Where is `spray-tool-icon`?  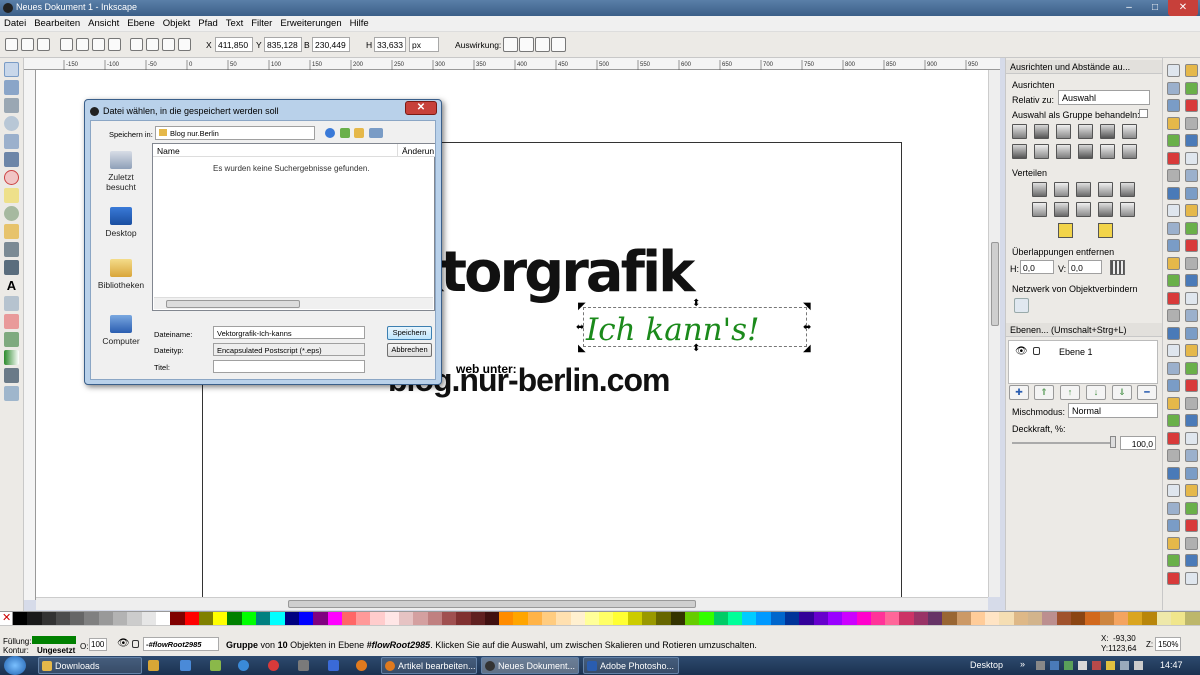
spray-tool-icon is located at coordinates (11, 303).